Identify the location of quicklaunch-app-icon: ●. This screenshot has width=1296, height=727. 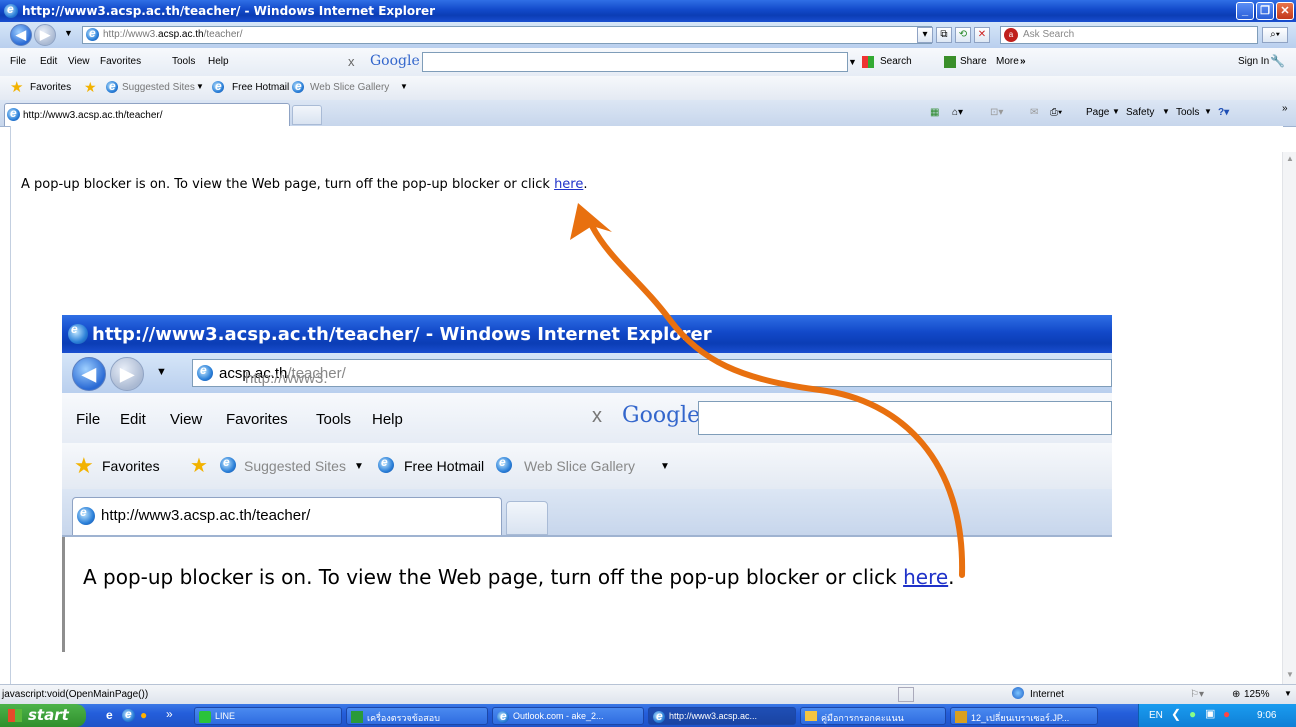
(143, 715).